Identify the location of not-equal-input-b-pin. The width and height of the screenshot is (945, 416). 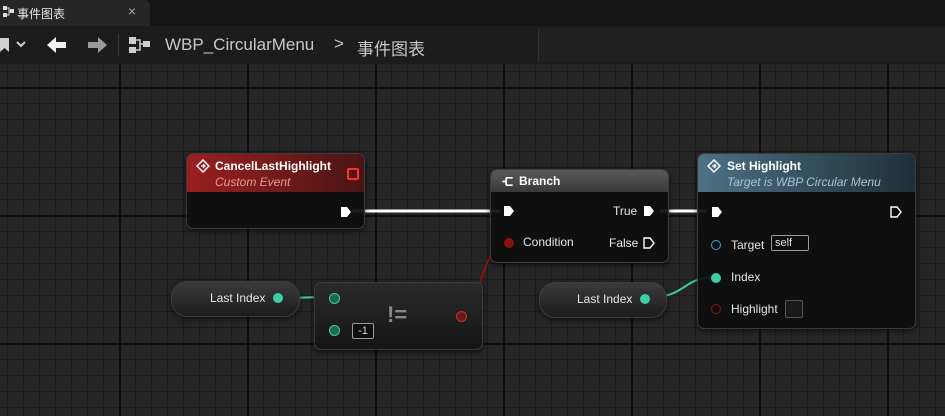
(334, 330).